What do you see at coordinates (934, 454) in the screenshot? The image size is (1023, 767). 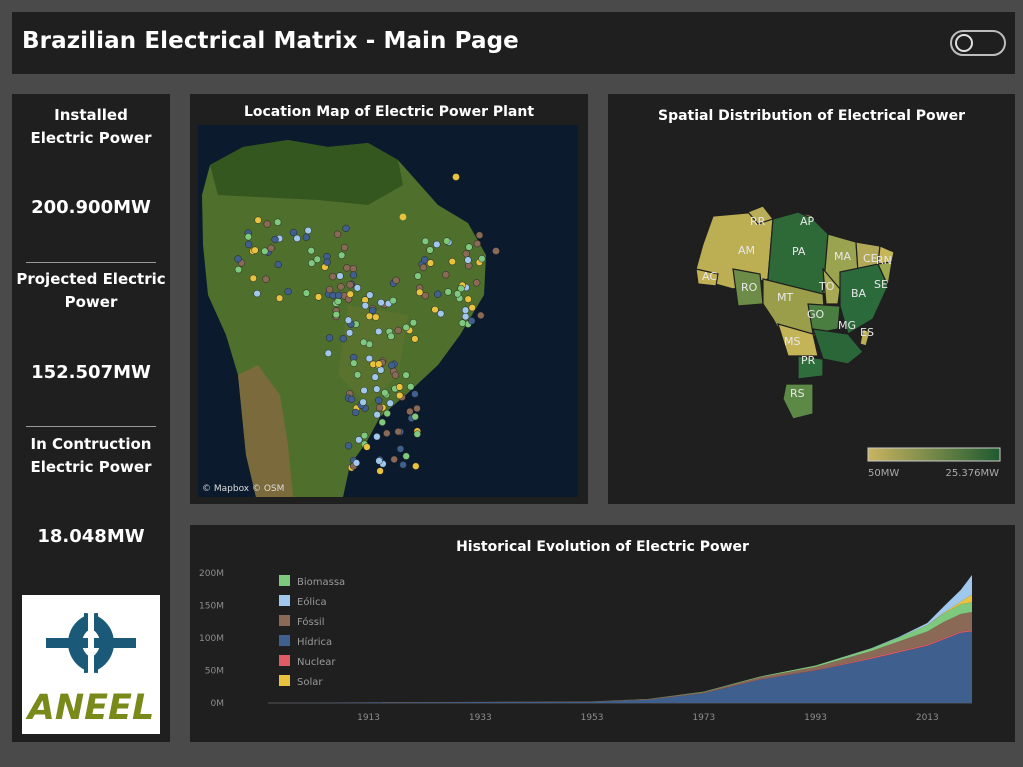 I see `color-legend-bar` at bounding box center [934, 454].